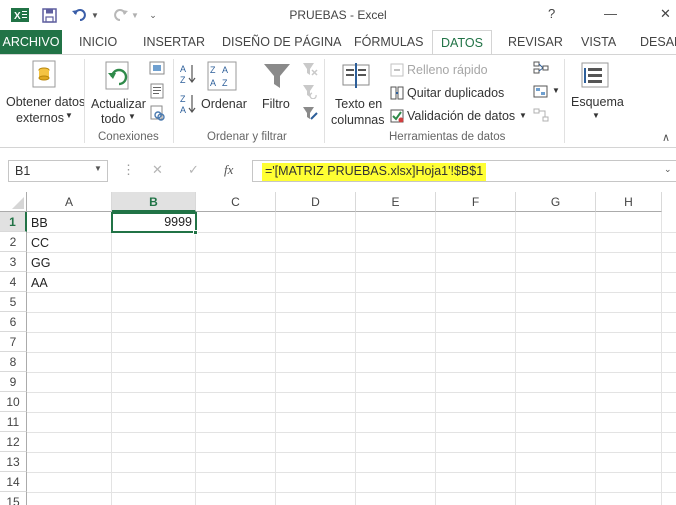  Describe the element at coordinates (154, 202) in the screenshot. I see `column-header-b: B` at that location.